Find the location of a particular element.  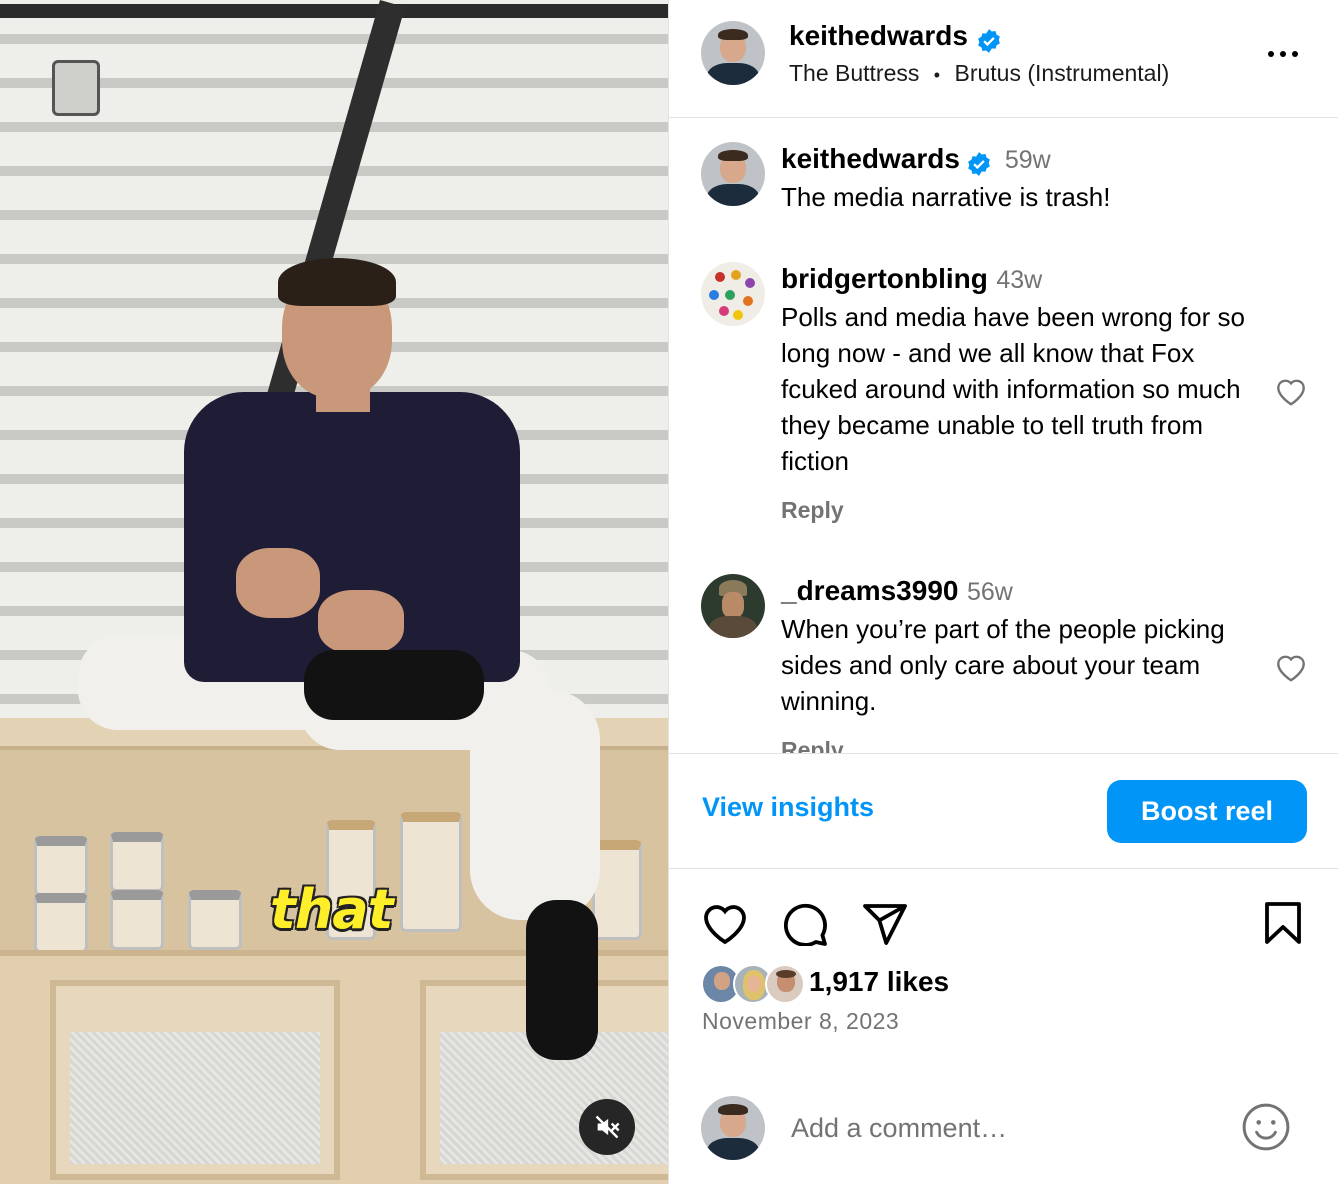

comment-input is located at coordinates (1001, 1128).